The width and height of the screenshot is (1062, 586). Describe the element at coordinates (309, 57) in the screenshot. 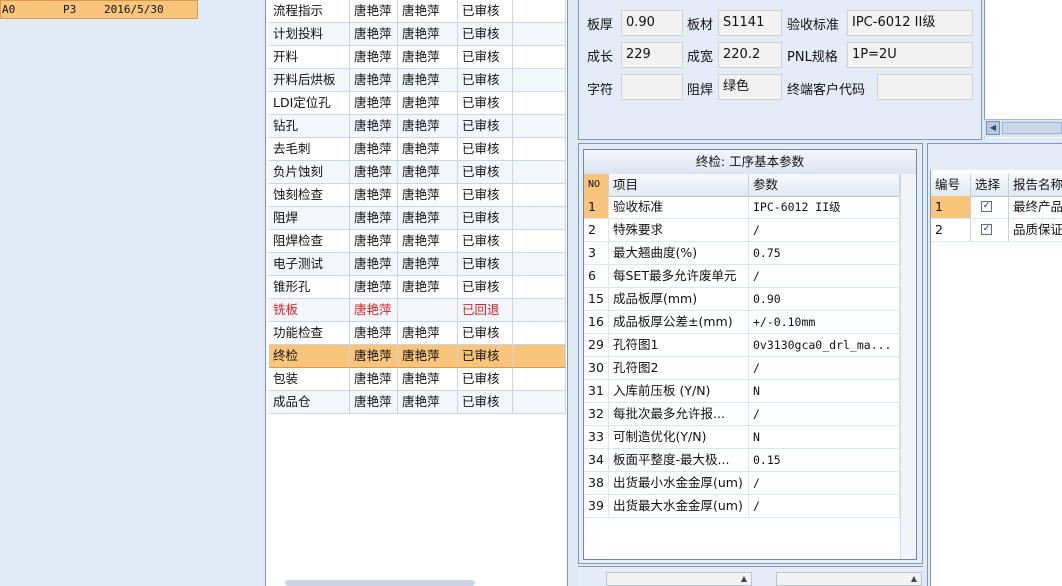

I see `process-name: 开料` at that location.